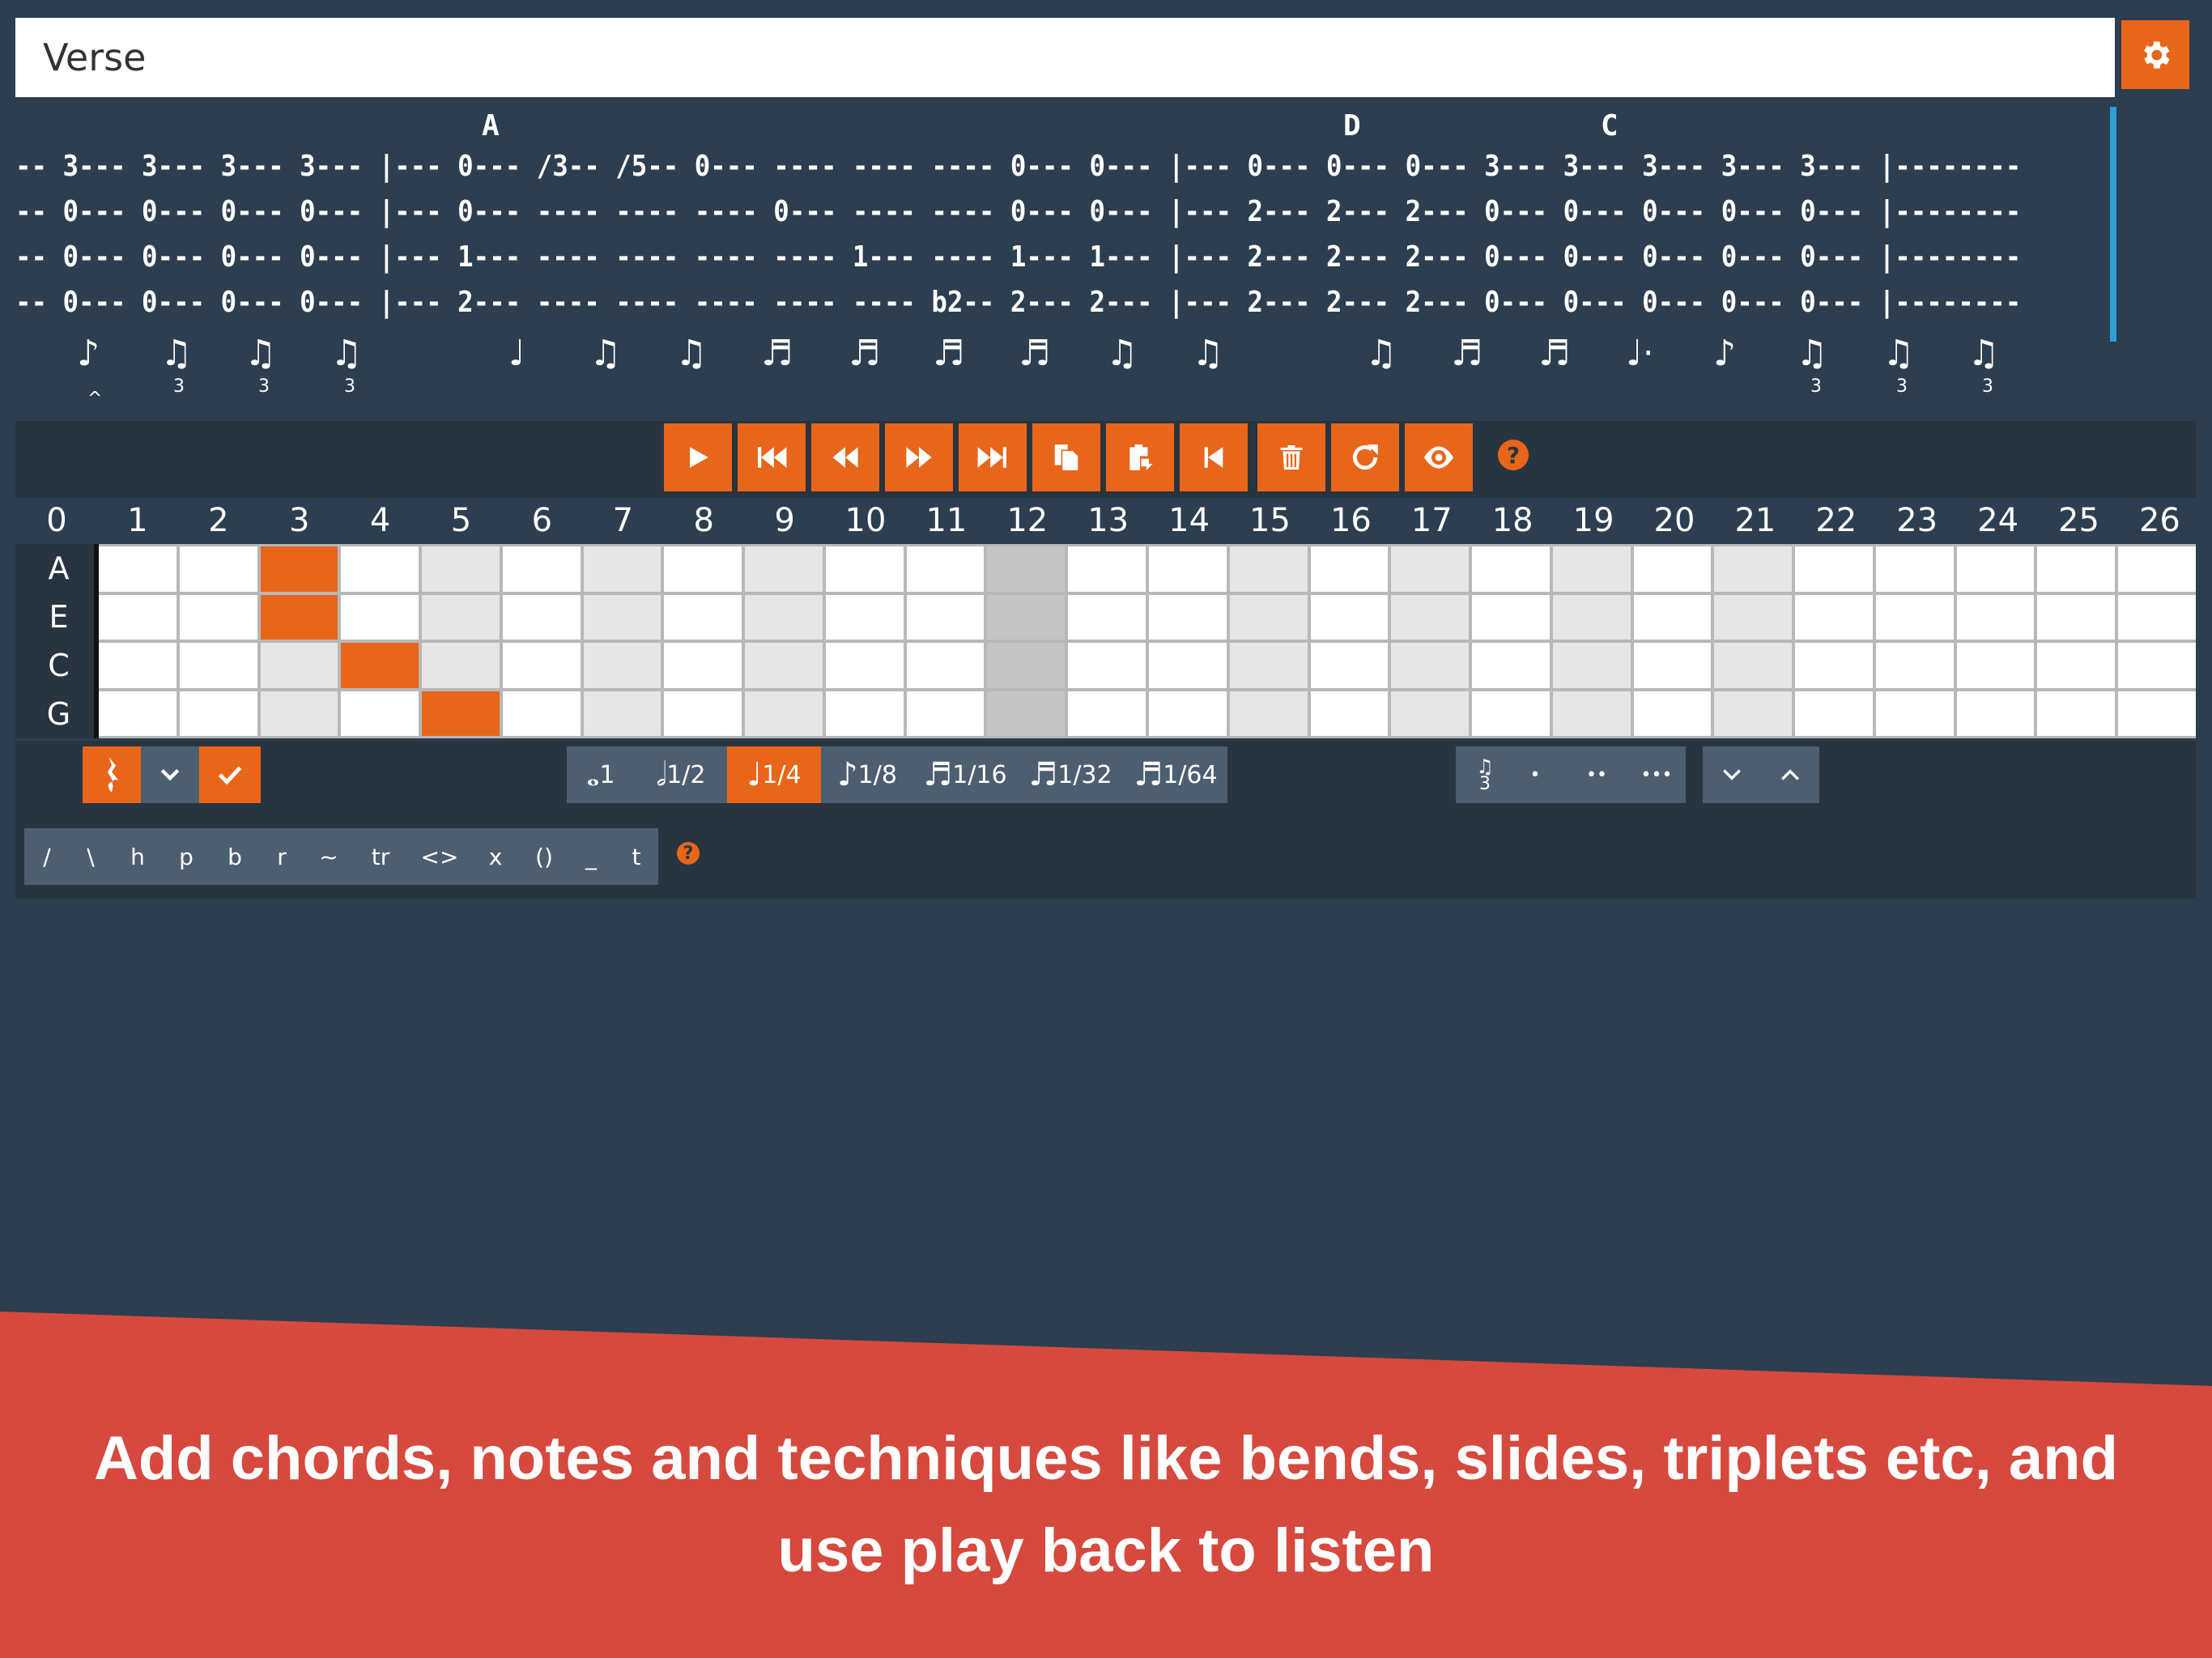  What do you see at coordinates (1214, 457) in the screenshot?
I see `go-to-start-button` at bounding box center [1214, 457].